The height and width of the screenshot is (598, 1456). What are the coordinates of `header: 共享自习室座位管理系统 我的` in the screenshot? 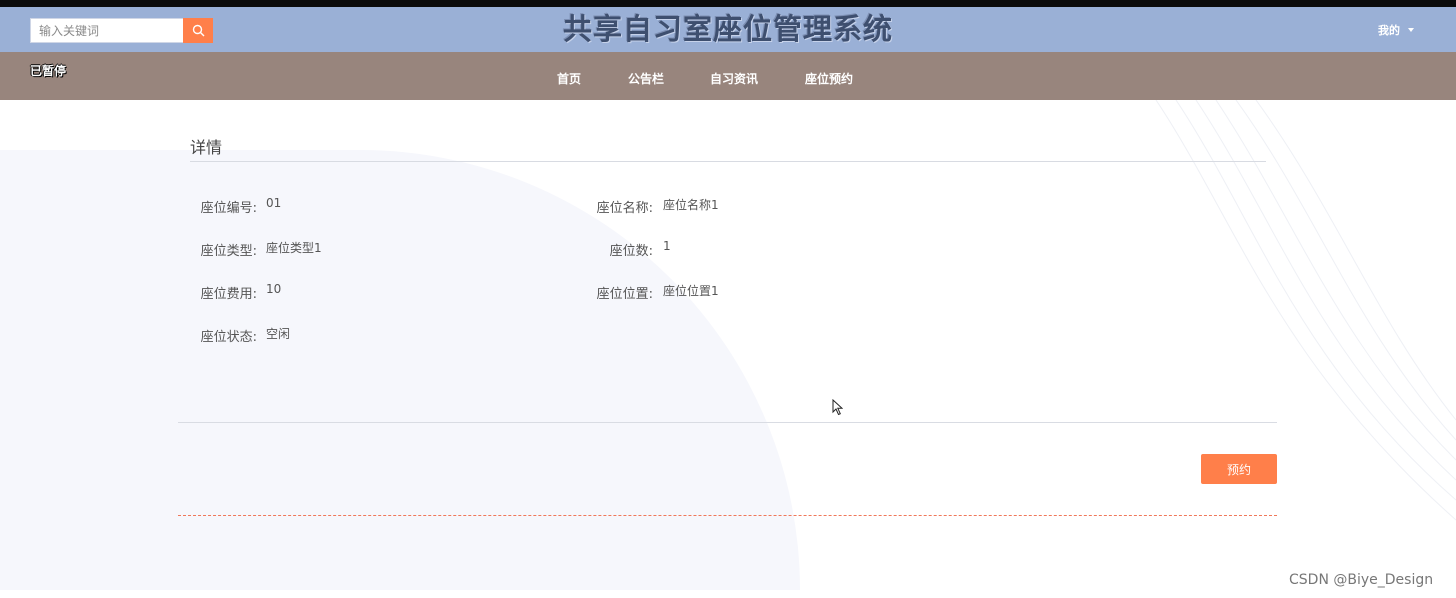 It's located at (728, 29).